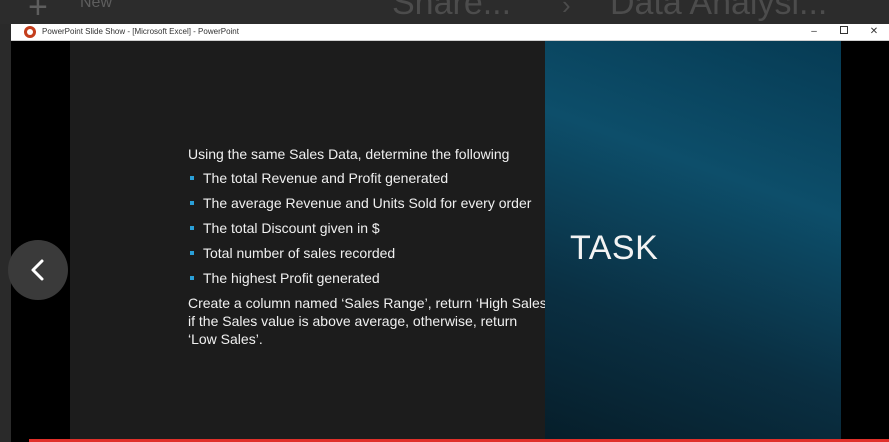 The height and width of the screenshot is (442, 889). Describe the element at coordinates (30, 32) in the screenshot. I see `powerpoint-logo-icon` at that location.